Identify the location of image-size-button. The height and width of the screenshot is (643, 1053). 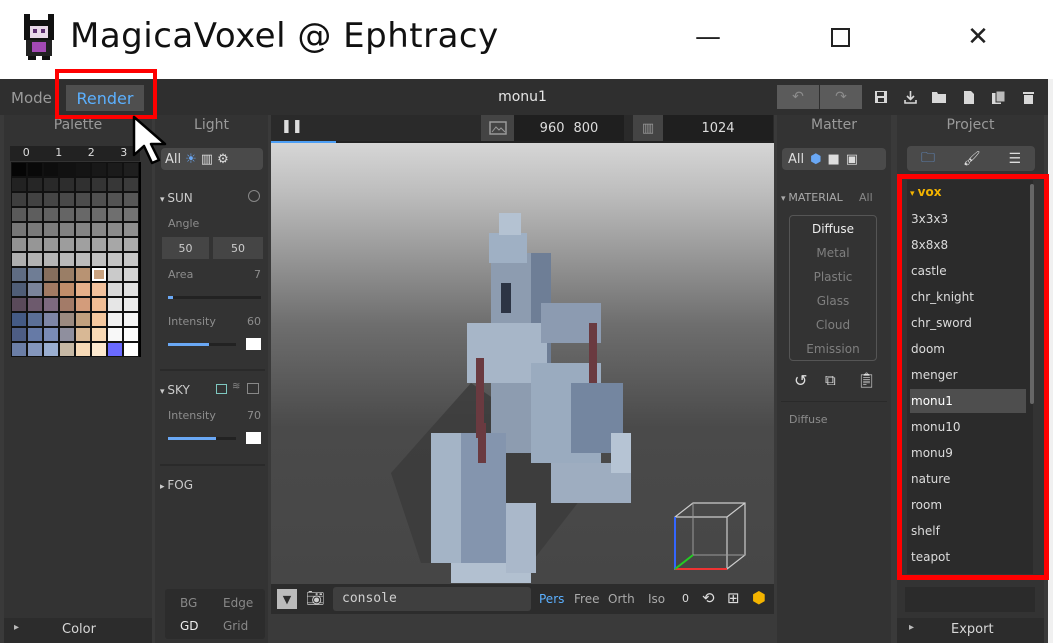
(497, 128).